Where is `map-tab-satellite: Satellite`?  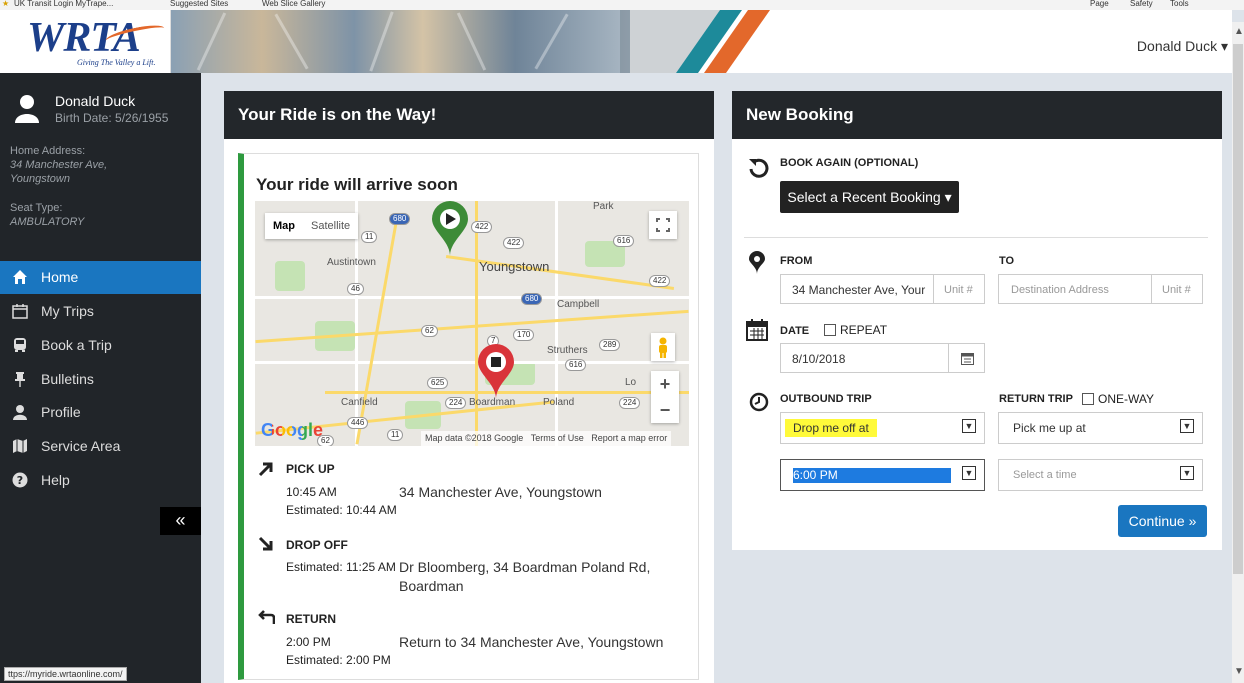 map-tab-satellite: Satellite is located at coordinates (330, 226).